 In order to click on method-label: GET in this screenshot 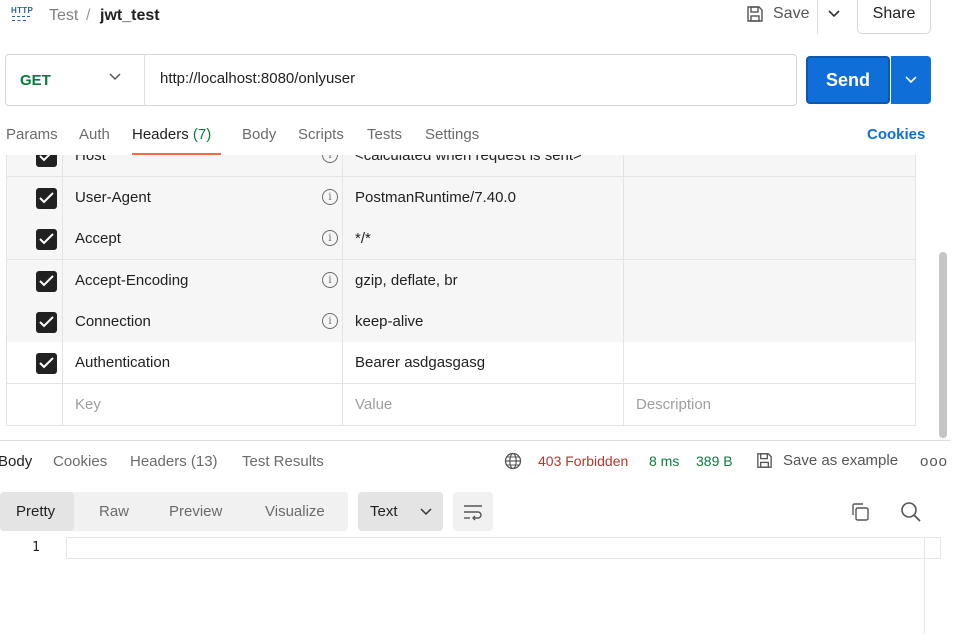, I will do `click(35, 80)`.